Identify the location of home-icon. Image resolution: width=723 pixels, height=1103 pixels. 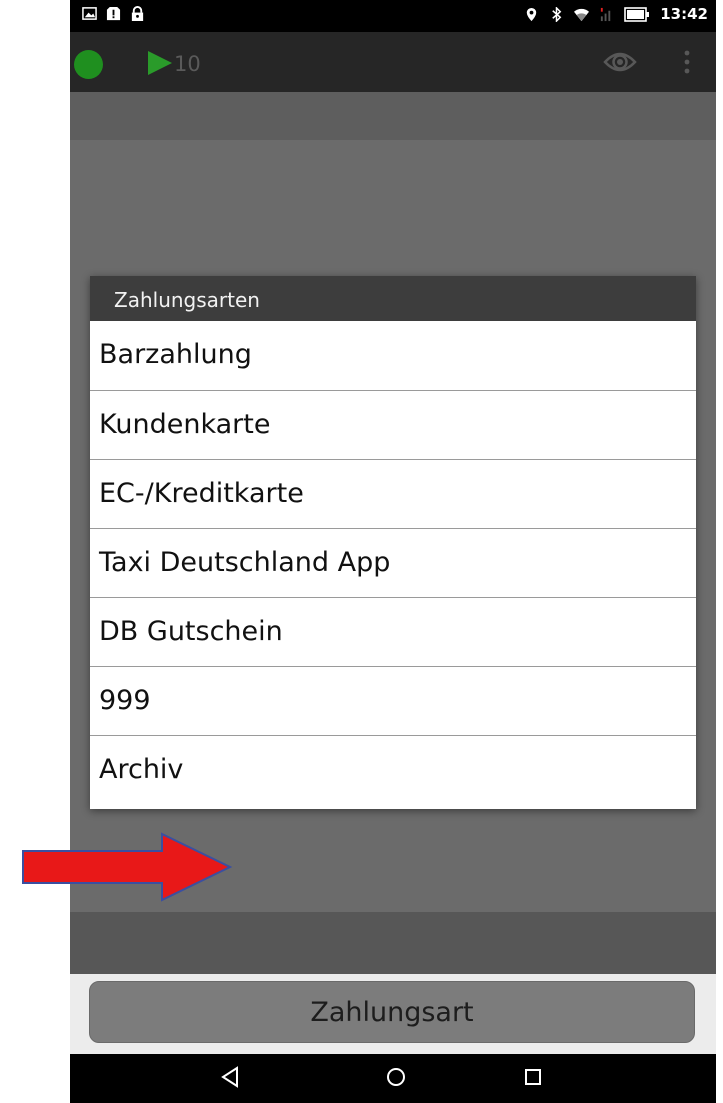
(396, 1077).